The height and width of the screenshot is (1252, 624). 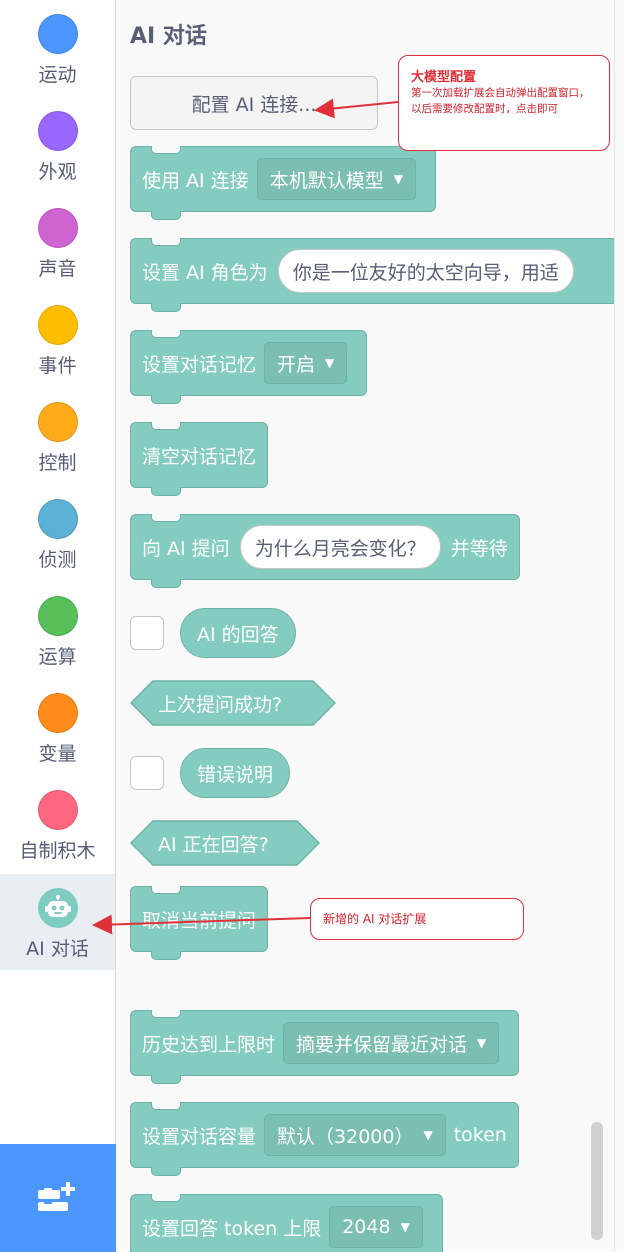 I want to click on block-suffix: token, so click(x=480, y=1135).